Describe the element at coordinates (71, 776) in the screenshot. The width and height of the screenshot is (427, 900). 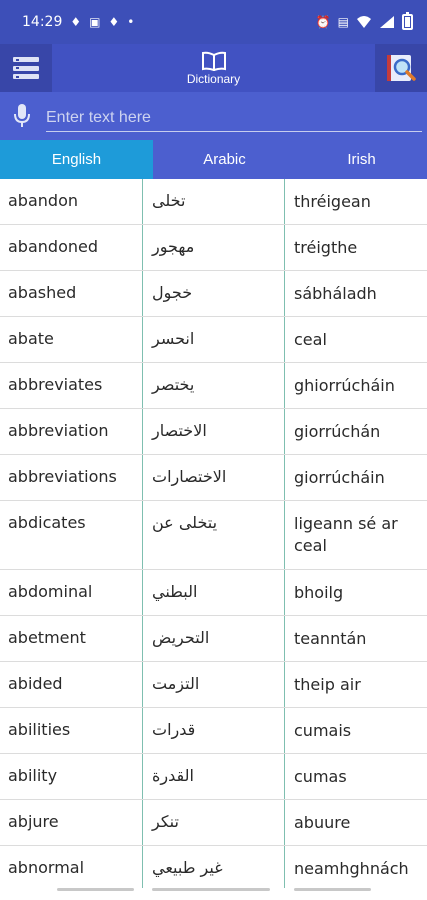
I see `cell-english: ability` at that location.